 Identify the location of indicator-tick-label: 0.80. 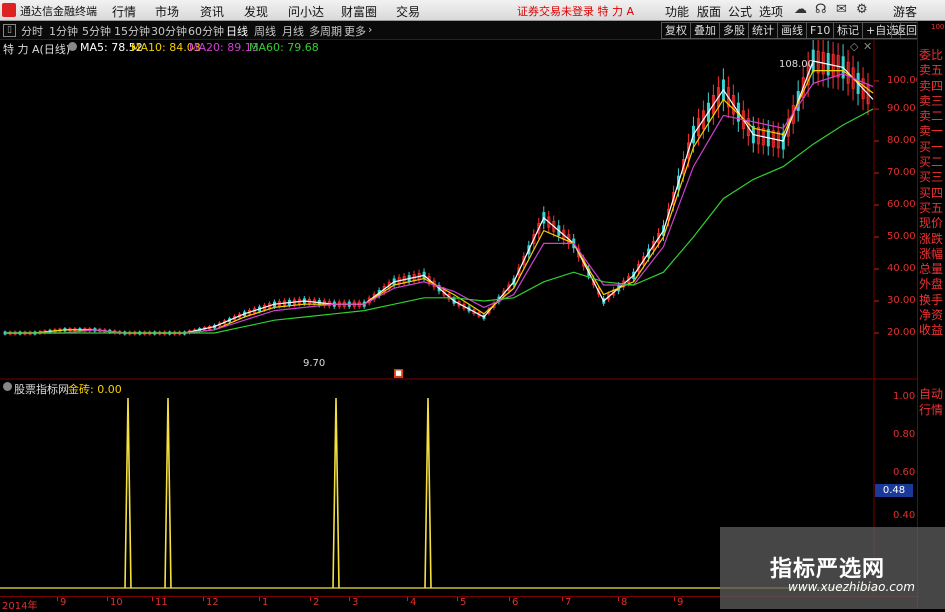
(904, 434).